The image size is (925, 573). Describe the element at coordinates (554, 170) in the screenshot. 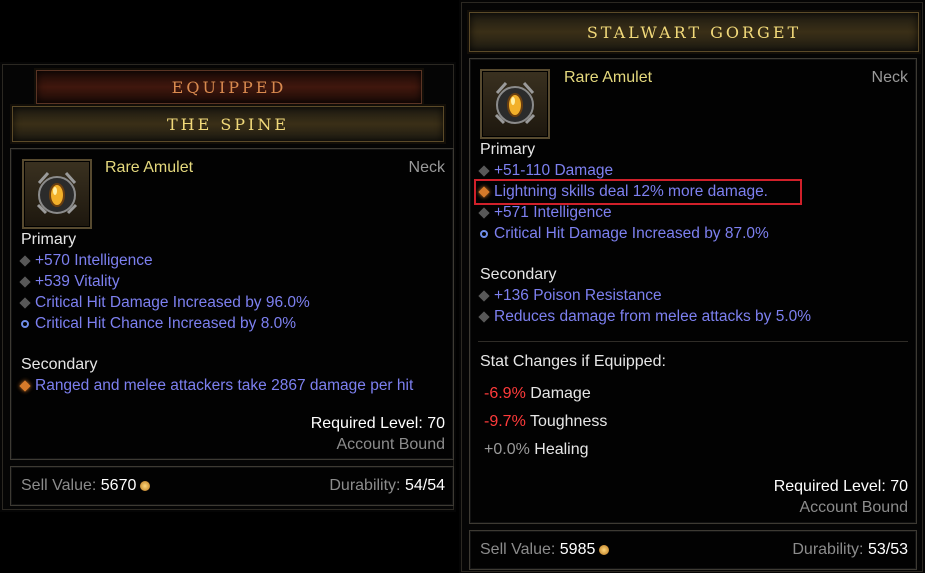

I see `primary-stat-text: +51-110 Damage` at that location.